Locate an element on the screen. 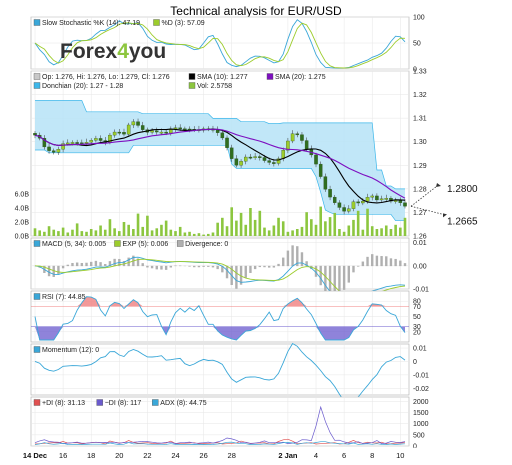 The height and width of the screenshot is (465, 512). volume-tick-3: 0.0B is located at coordinates (22, 237).